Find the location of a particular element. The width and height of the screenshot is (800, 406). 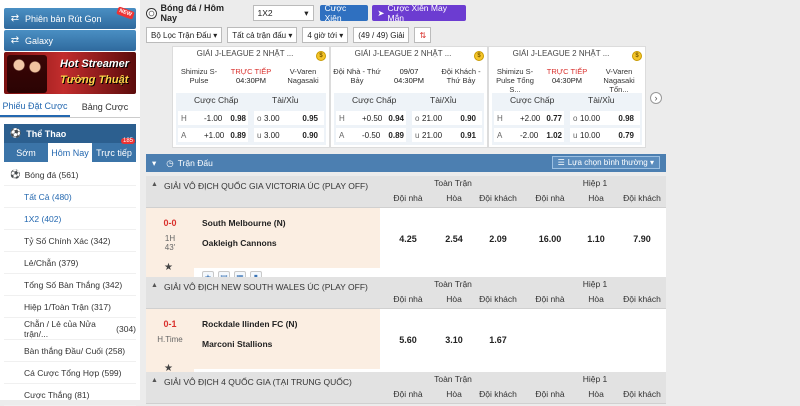

sidebar-market-item: Bàn thắng Đầu/ Cuối (258) is located at coordinates (70, 351).